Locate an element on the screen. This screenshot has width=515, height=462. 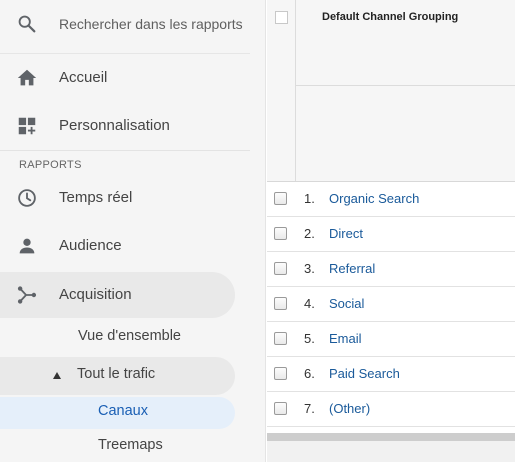
nav-item-label: Acquisition is located at coordinates (95, 294).